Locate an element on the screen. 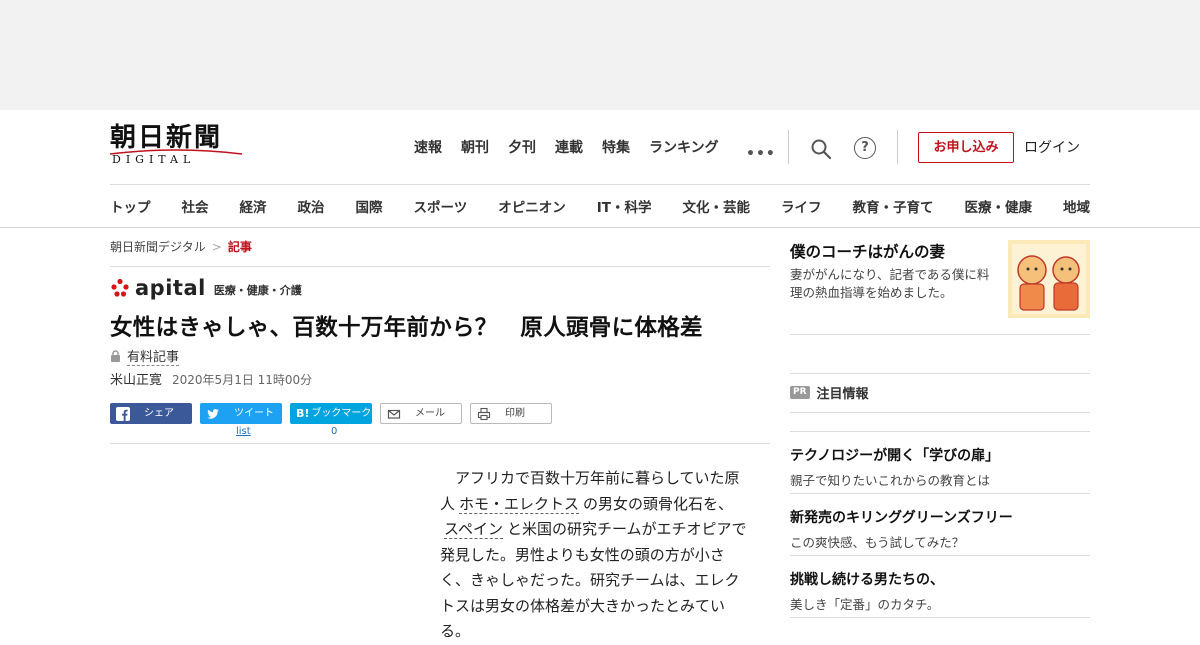 This screenshot has width=1200, height=645. category-item: 国際 is located at coordinates (369, 206).